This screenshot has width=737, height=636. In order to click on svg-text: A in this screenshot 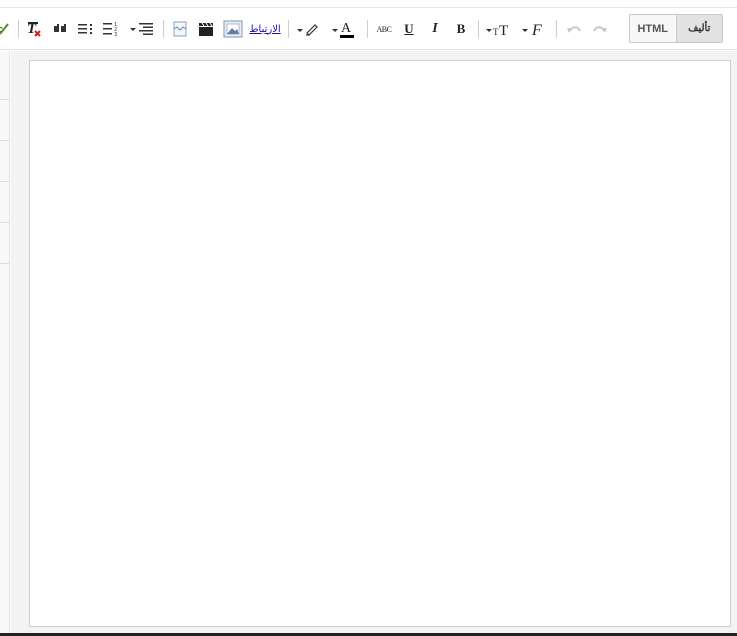, I will do `click(346, 28)`.